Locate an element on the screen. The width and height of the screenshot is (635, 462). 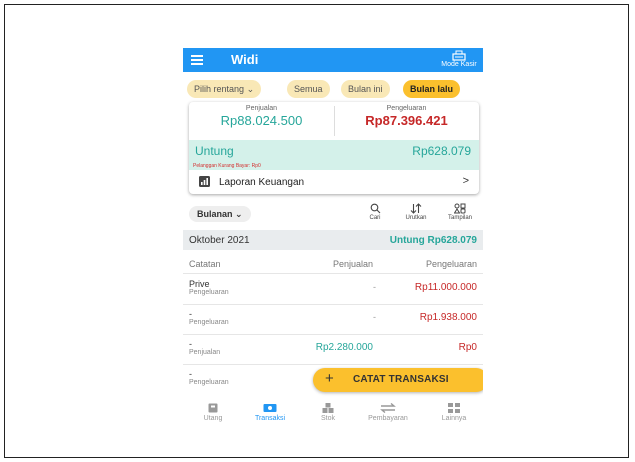
row-title: Prive is located at coordinates (199, 284).